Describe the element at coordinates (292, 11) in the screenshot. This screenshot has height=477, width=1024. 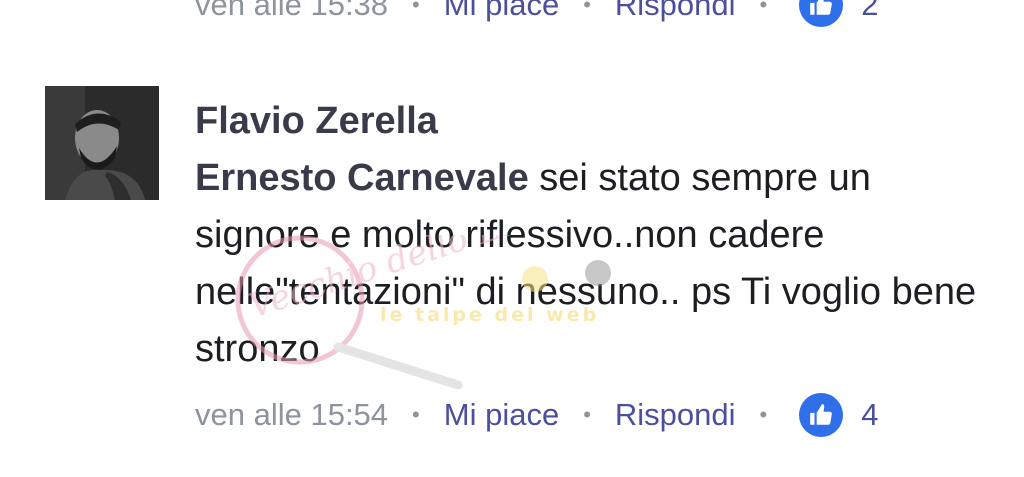
I see `comment-timestamp: ven alle 15:38` at that location.